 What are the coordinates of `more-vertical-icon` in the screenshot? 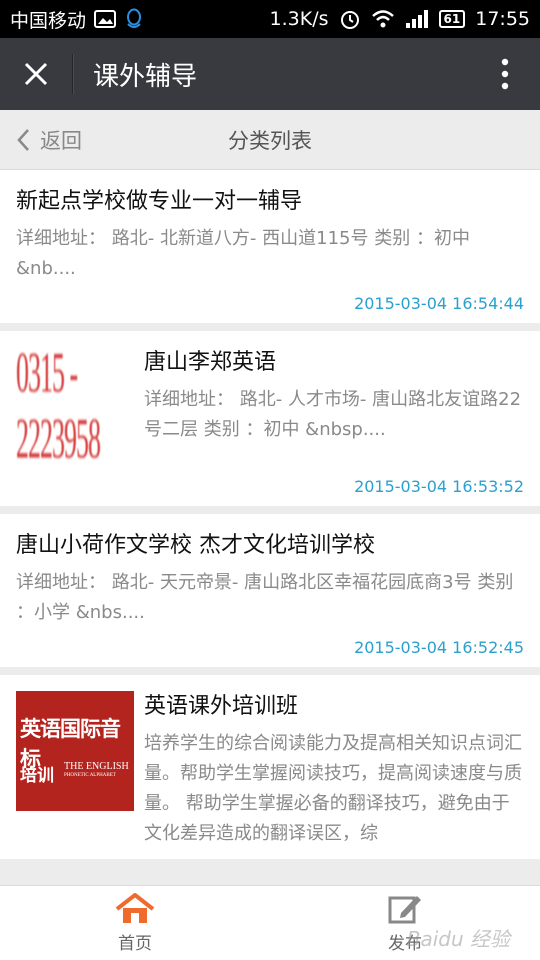 It's located at (505, 74).